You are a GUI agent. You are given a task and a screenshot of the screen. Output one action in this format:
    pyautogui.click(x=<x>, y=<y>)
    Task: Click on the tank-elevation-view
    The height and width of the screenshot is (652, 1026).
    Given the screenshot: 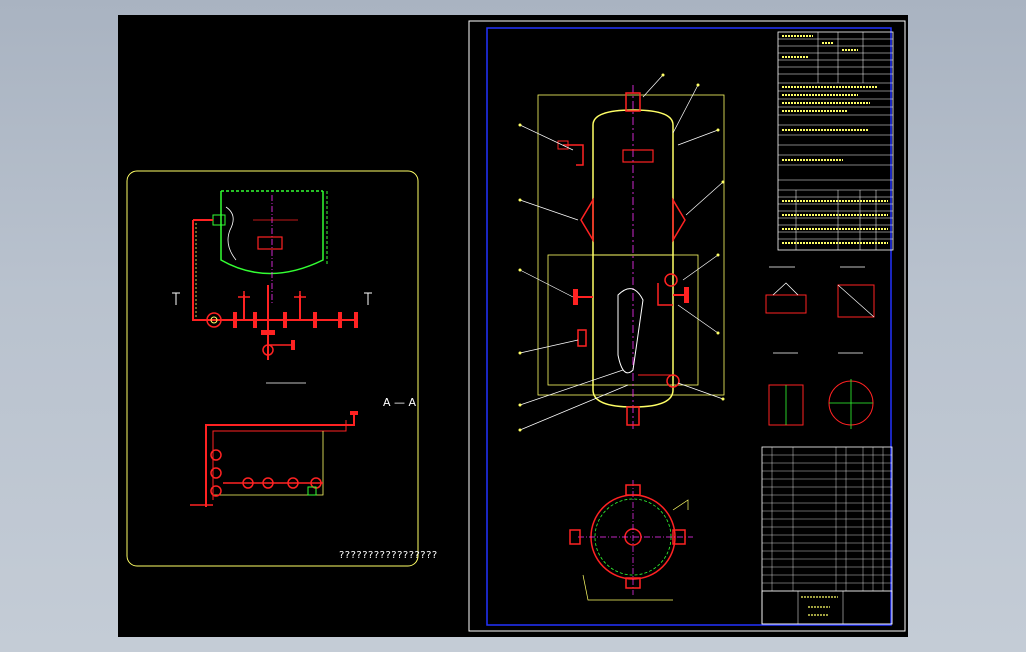 What is the action you would take?
    pyautogui.click(x=270, y=247)
    